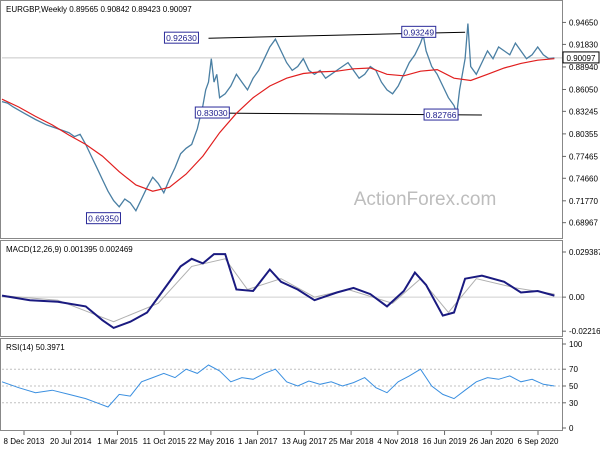  Describe the element at coordinates (583, 134) in the screenshot. I see `price-y-tick-label: 0.80355` at that location.